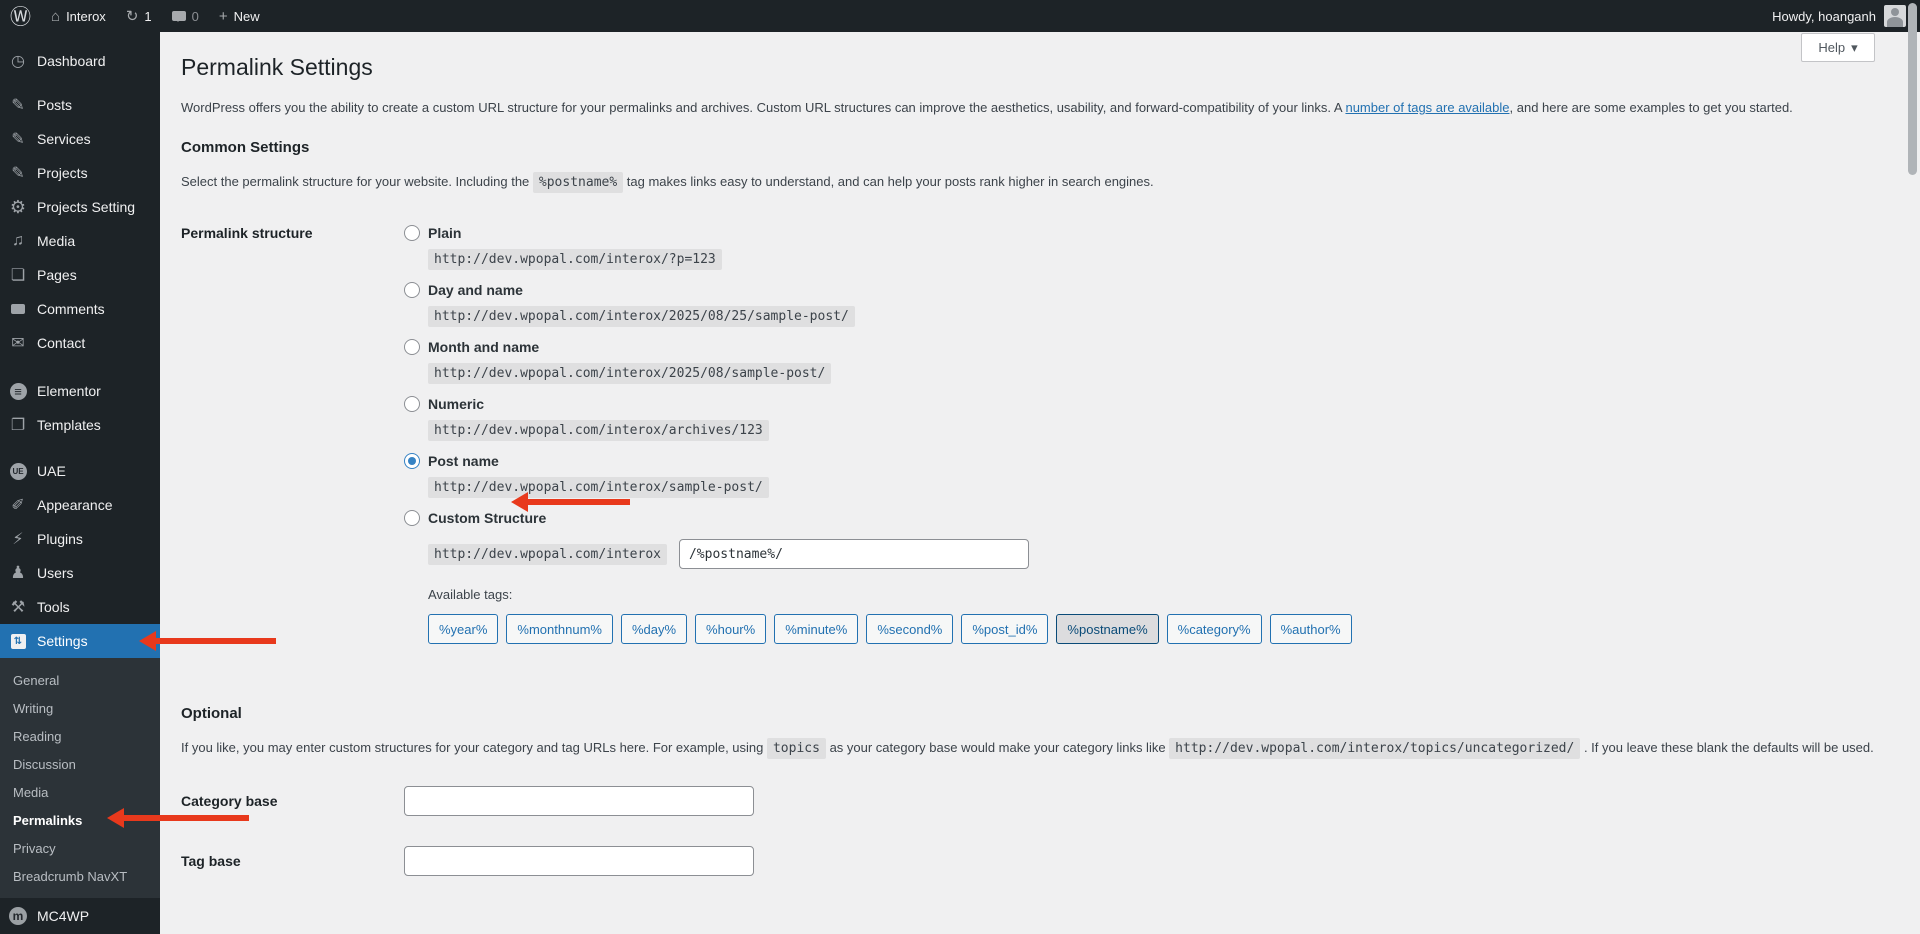 The width and height of the screenshot is (1920, 934). What do you see at coordinates (80, 105) in the screenshot?
I see `sidebar-item-posts: Posts` at bounding box center [80, 105].